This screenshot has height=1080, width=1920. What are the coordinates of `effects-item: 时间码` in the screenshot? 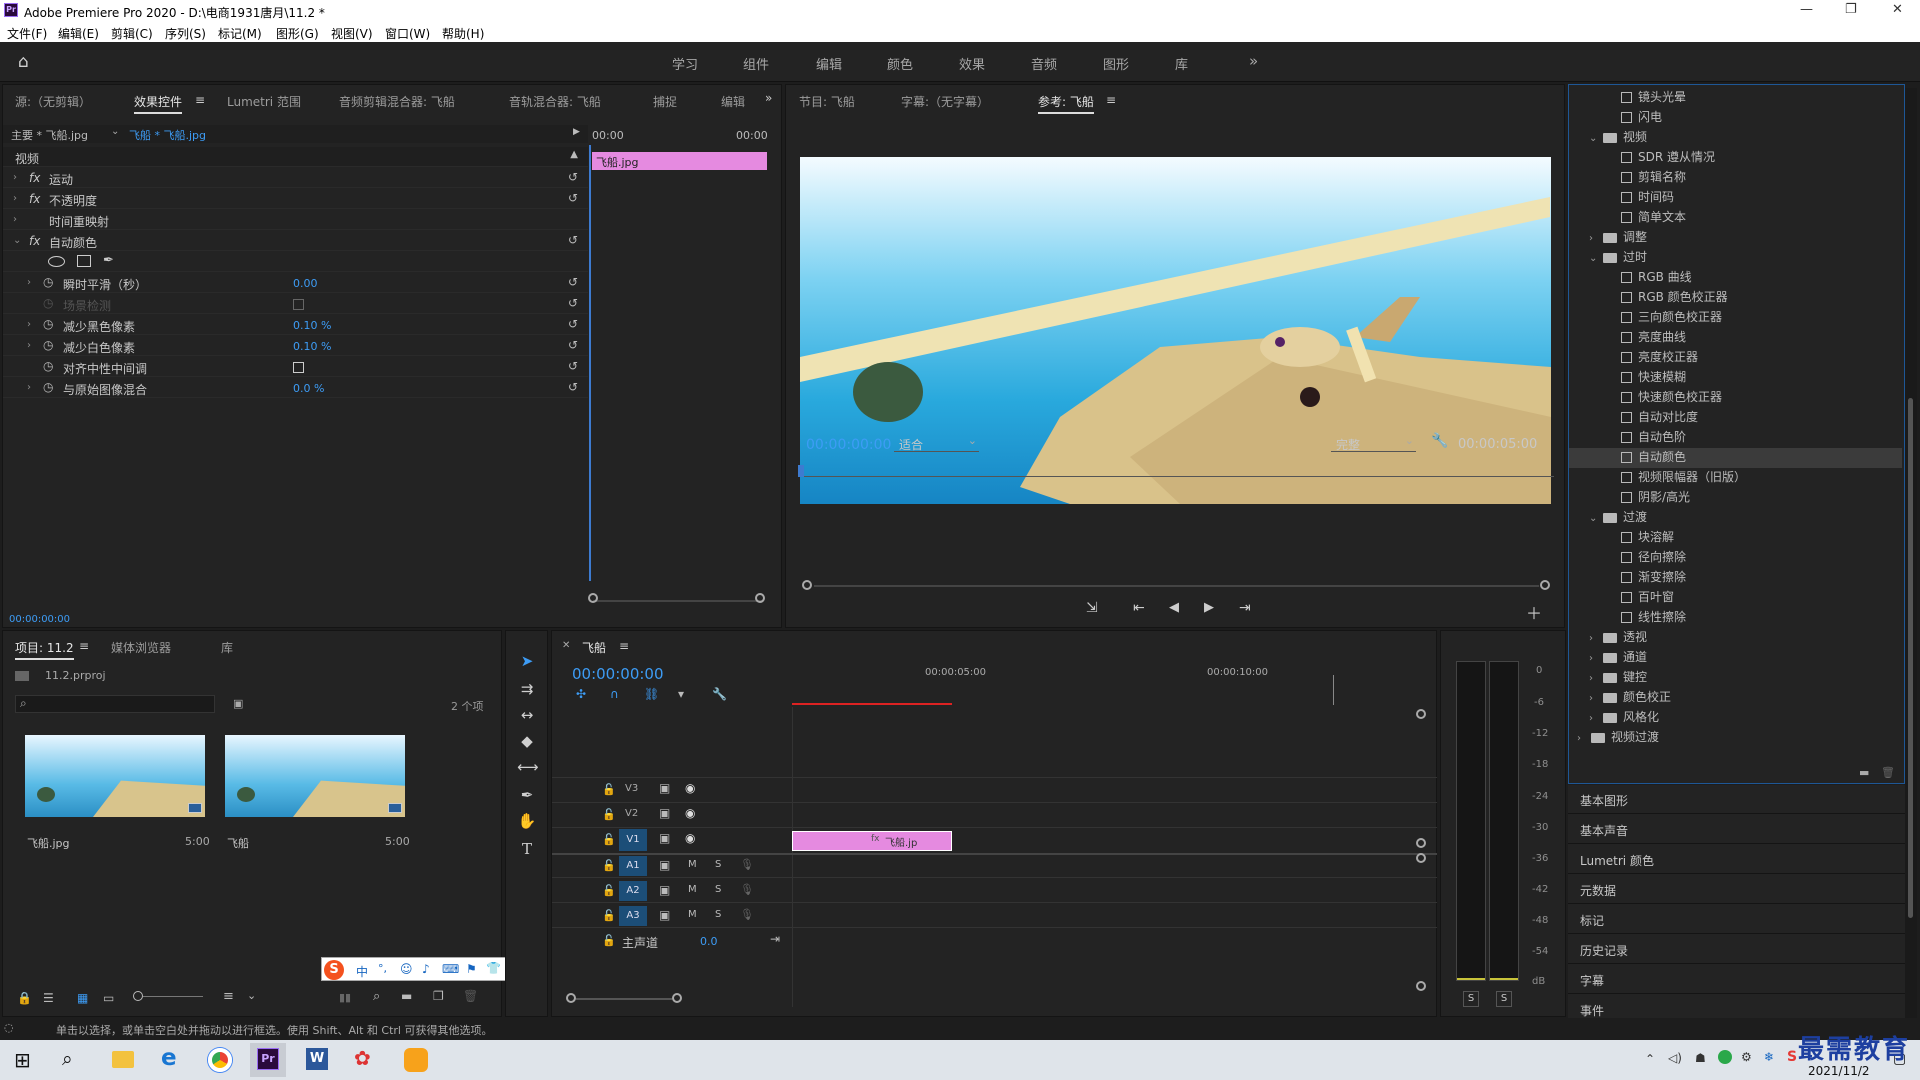 It's located at (1735, 198).